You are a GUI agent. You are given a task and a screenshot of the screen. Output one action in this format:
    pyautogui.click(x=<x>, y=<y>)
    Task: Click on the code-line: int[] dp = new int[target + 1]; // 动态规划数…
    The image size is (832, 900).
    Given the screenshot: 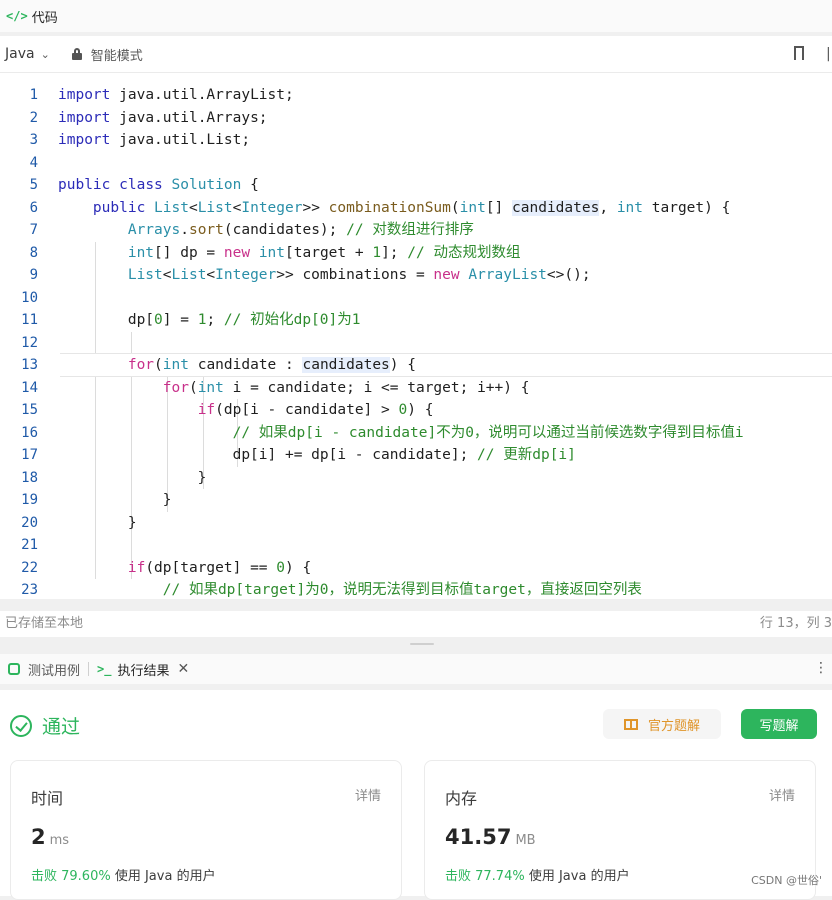 What is the action you would take?
    pyautogui.click(x=445, y=253)
    